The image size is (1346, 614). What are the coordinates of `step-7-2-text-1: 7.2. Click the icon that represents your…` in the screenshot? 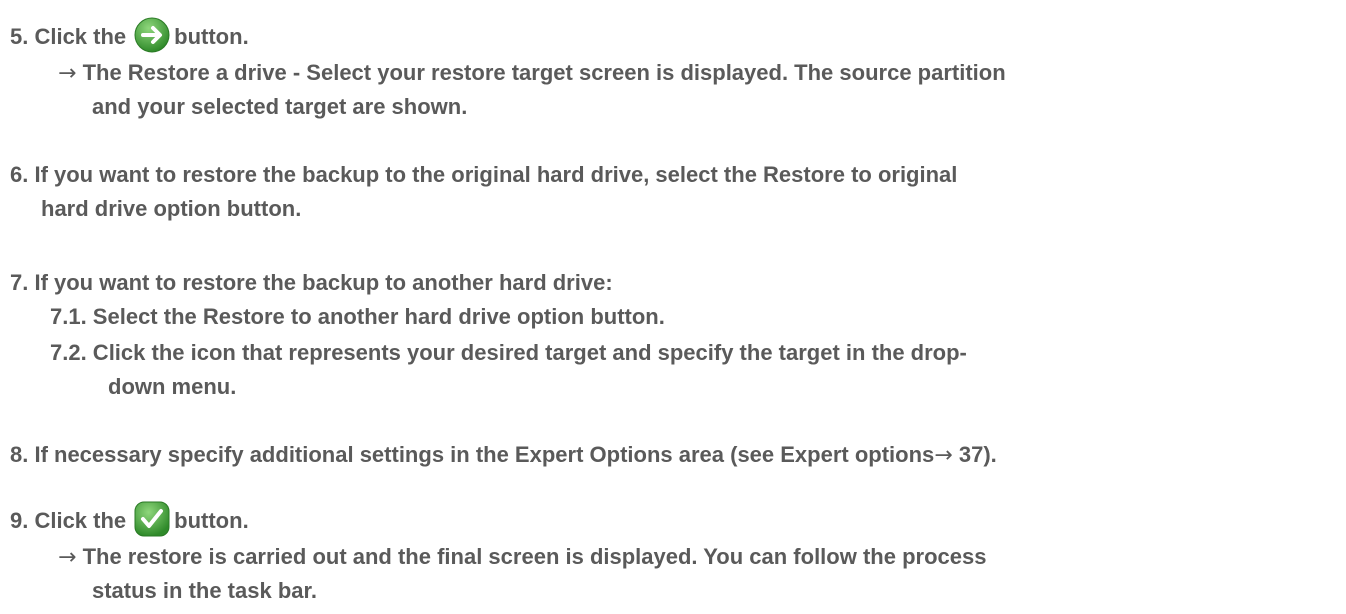 It's located at (508, 352).